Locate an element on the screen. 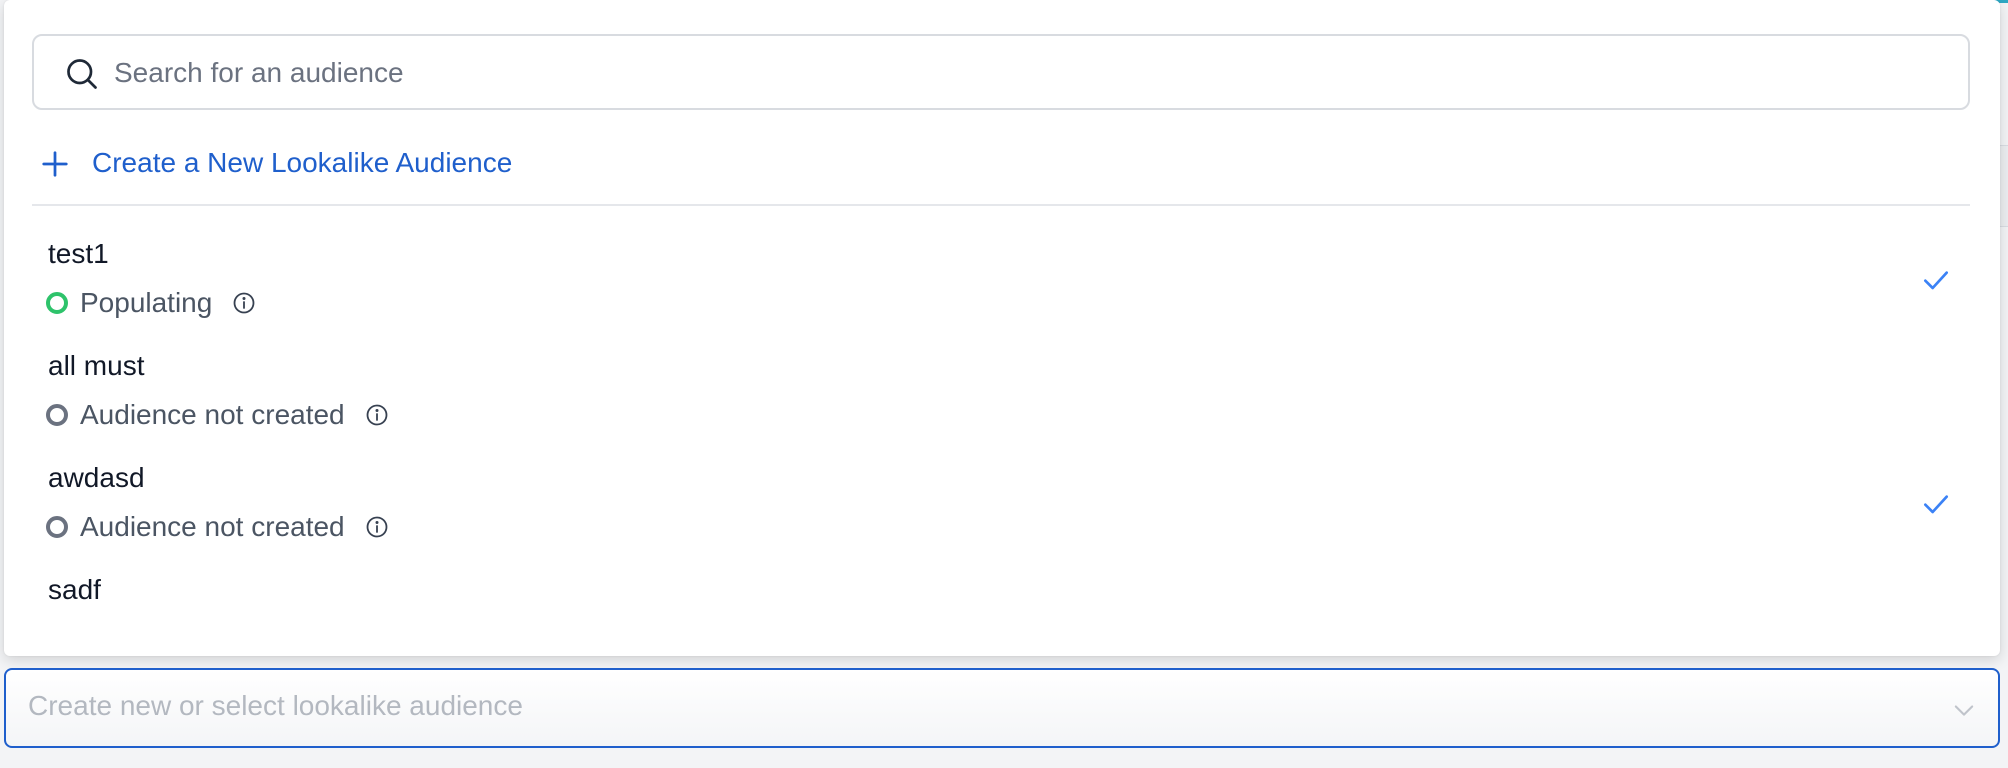 The height and width of the screenshot is (768, 2008). plus-icon is located at coordinates (55, 164).